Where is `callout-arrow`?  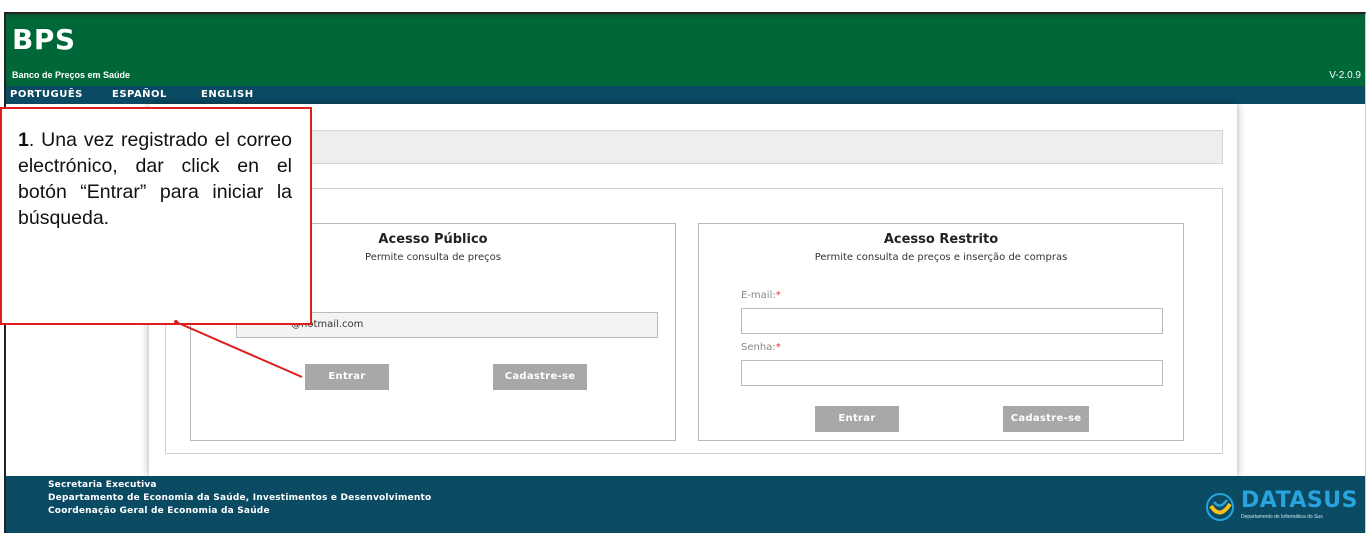
callout-arrow is located at coordinates (238, 349).